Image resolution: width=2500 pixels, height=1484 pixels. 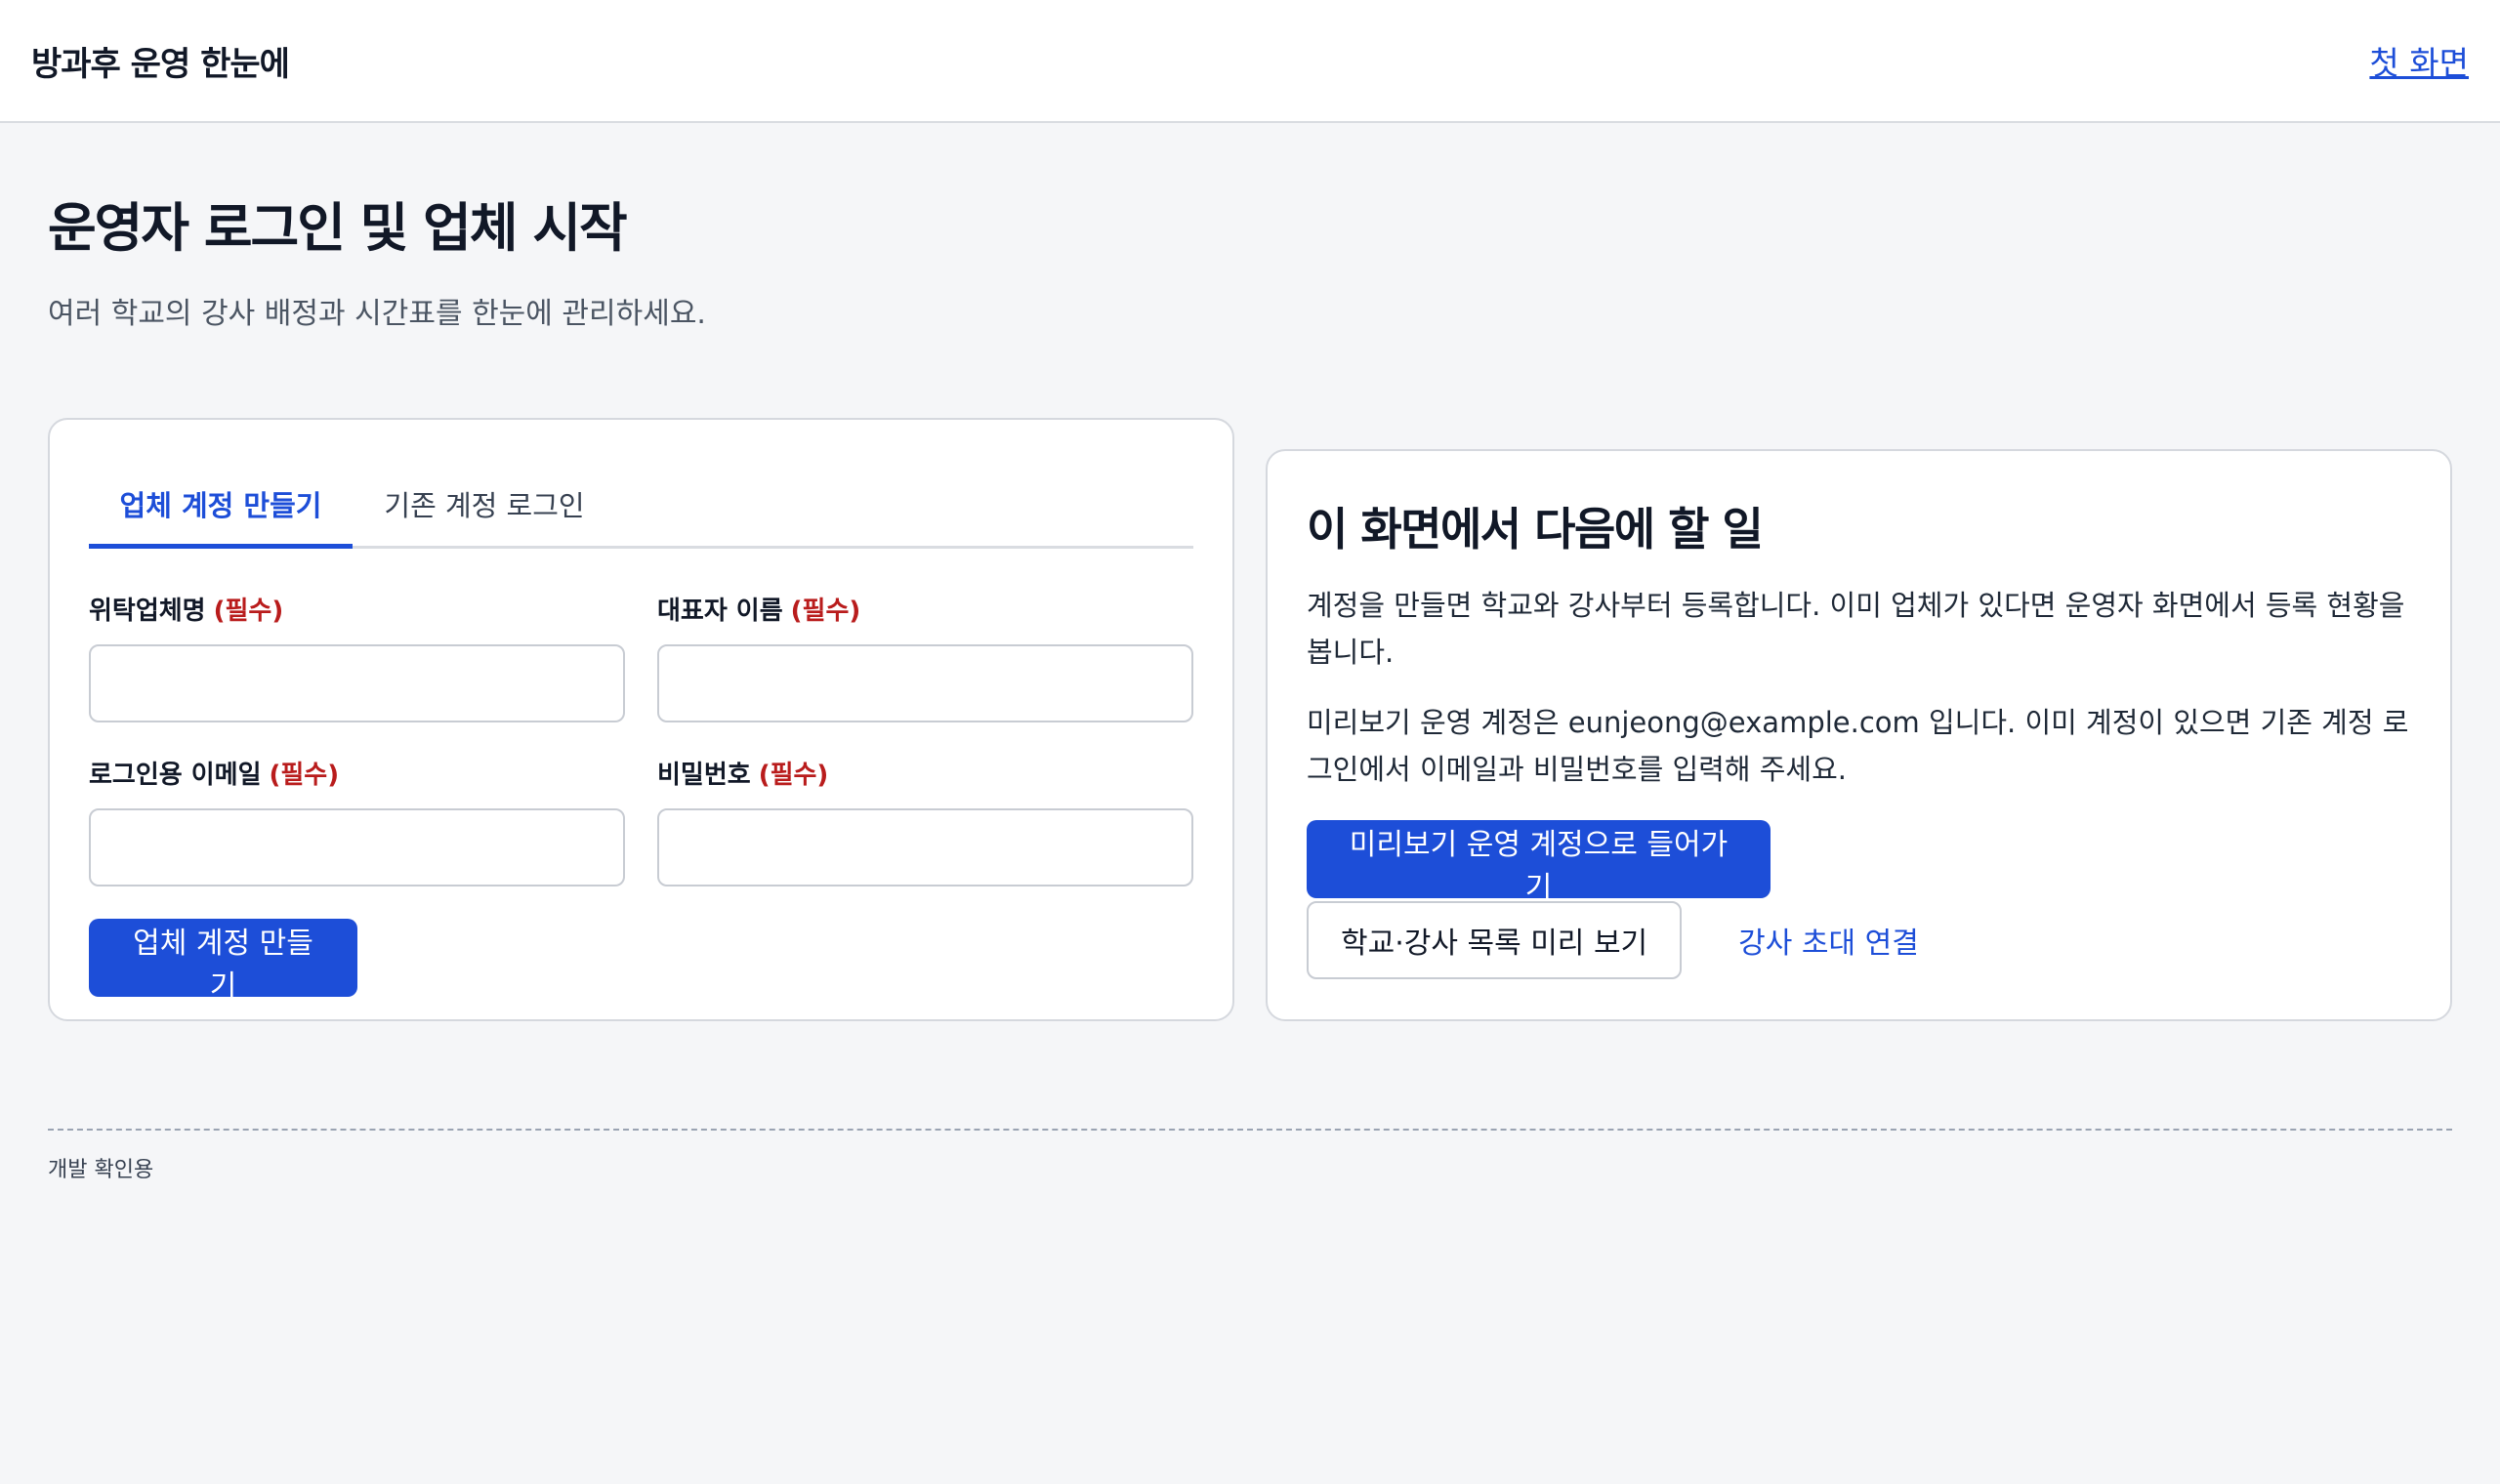 I want to click on tab-existing-login: 기존 계정 로그인, so click(x=484, y=503).